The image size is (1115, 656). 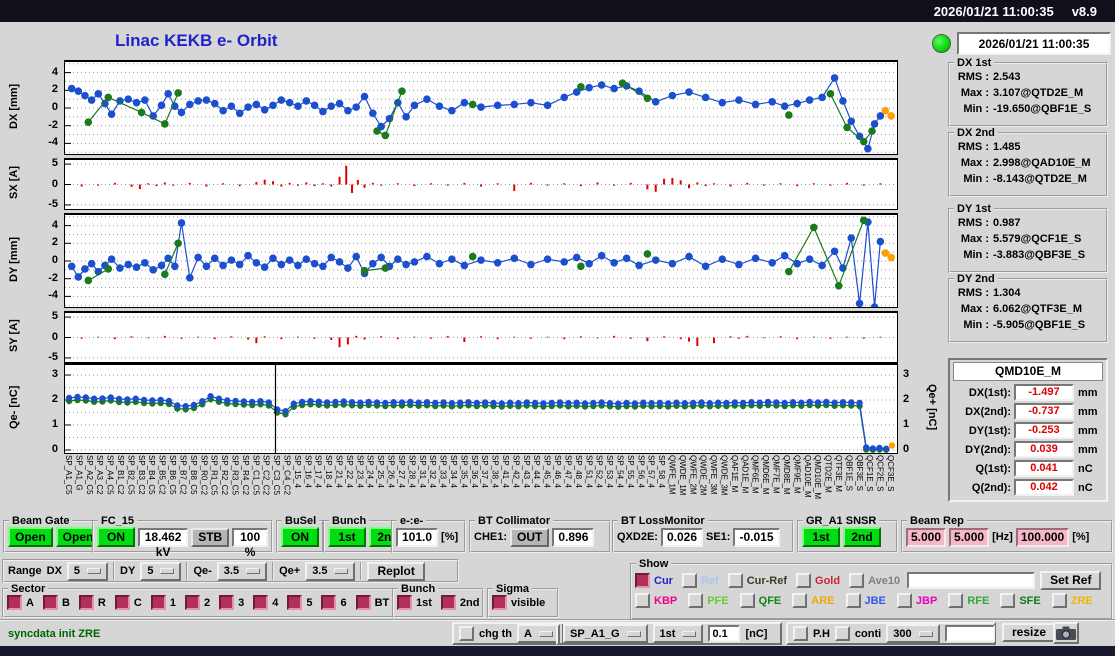 What do you see at coordinates (989, 223) in the screenshot?
I see `stat-row: RMS :0.987` at bounding box center [989, 223].